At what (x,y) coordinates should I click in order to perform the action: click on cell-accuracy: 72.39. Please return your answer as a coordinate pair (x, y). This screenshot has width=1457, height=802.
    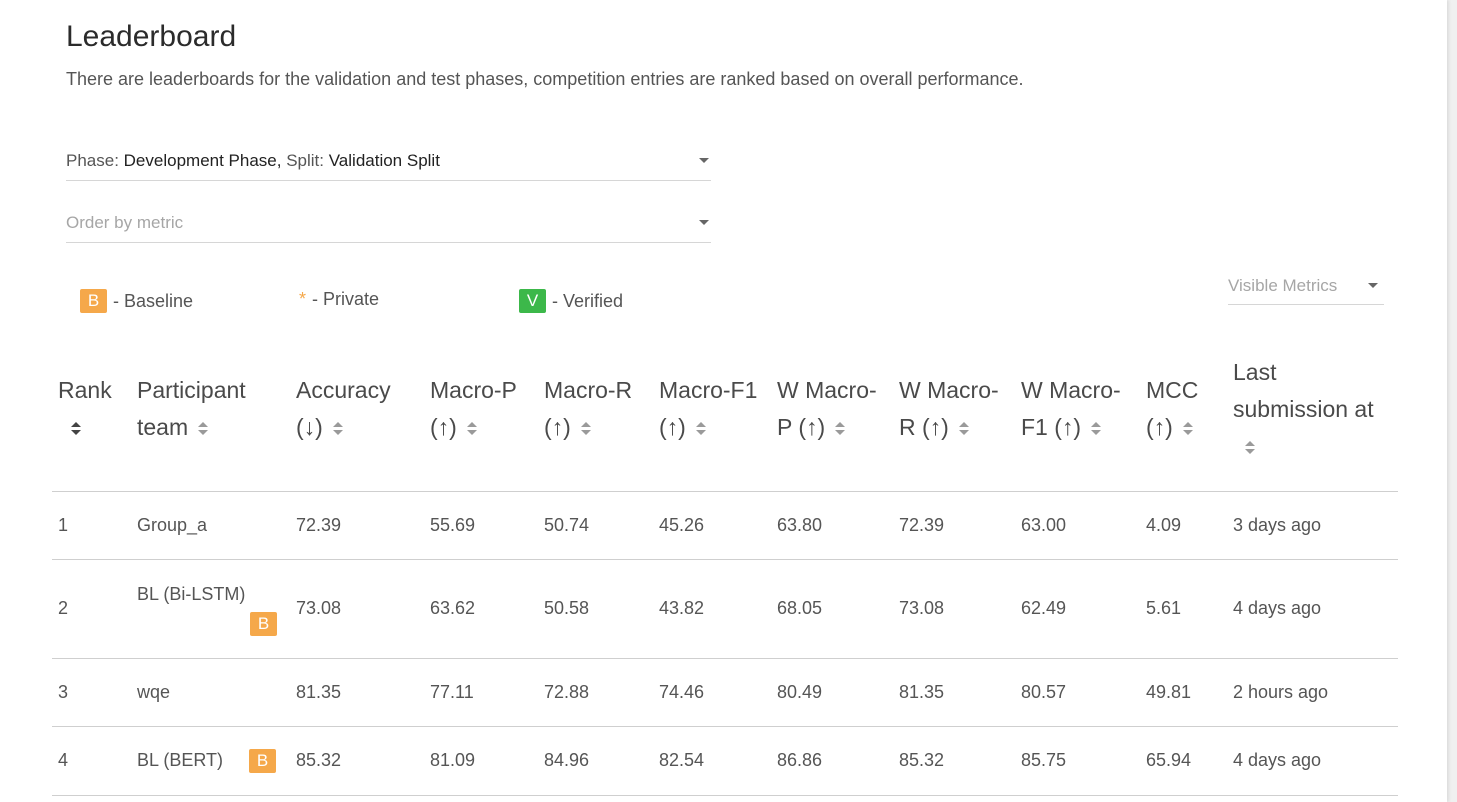
    Looking at the image, I should click on (319, 525).